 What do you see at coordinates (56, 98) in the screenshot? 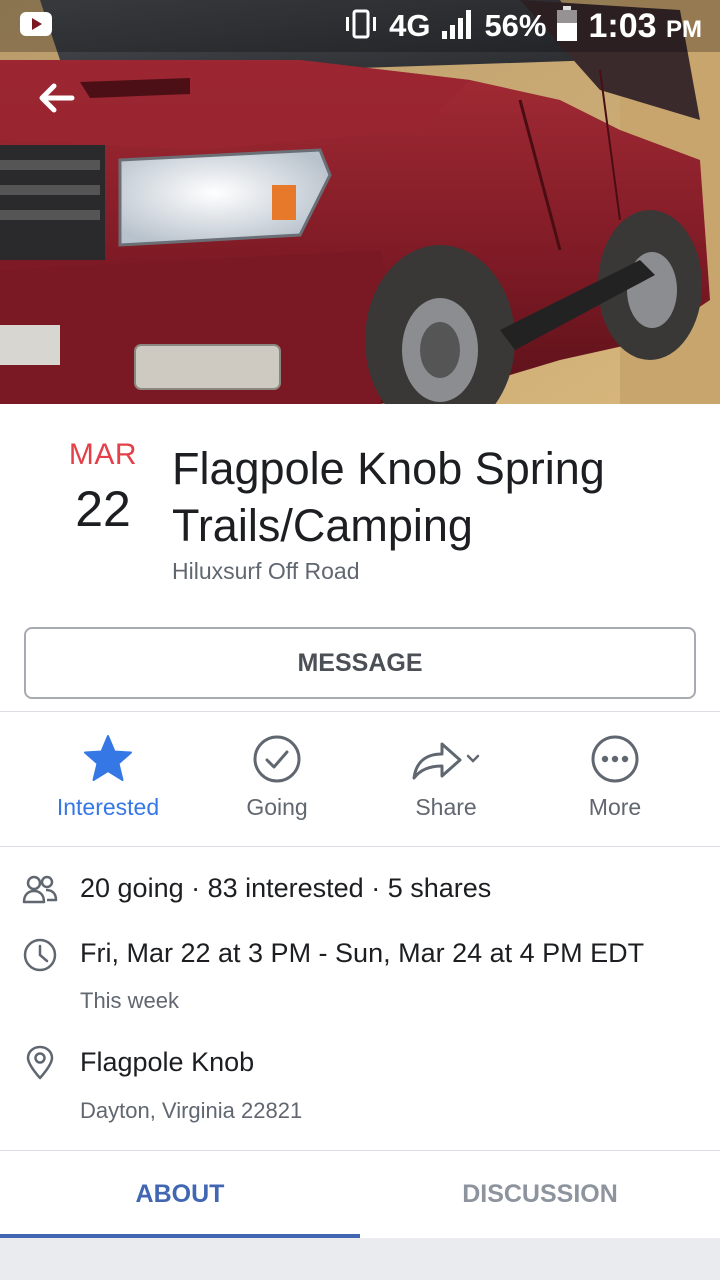
I see `back-arrow-icon` at bounding box center [56, 98].